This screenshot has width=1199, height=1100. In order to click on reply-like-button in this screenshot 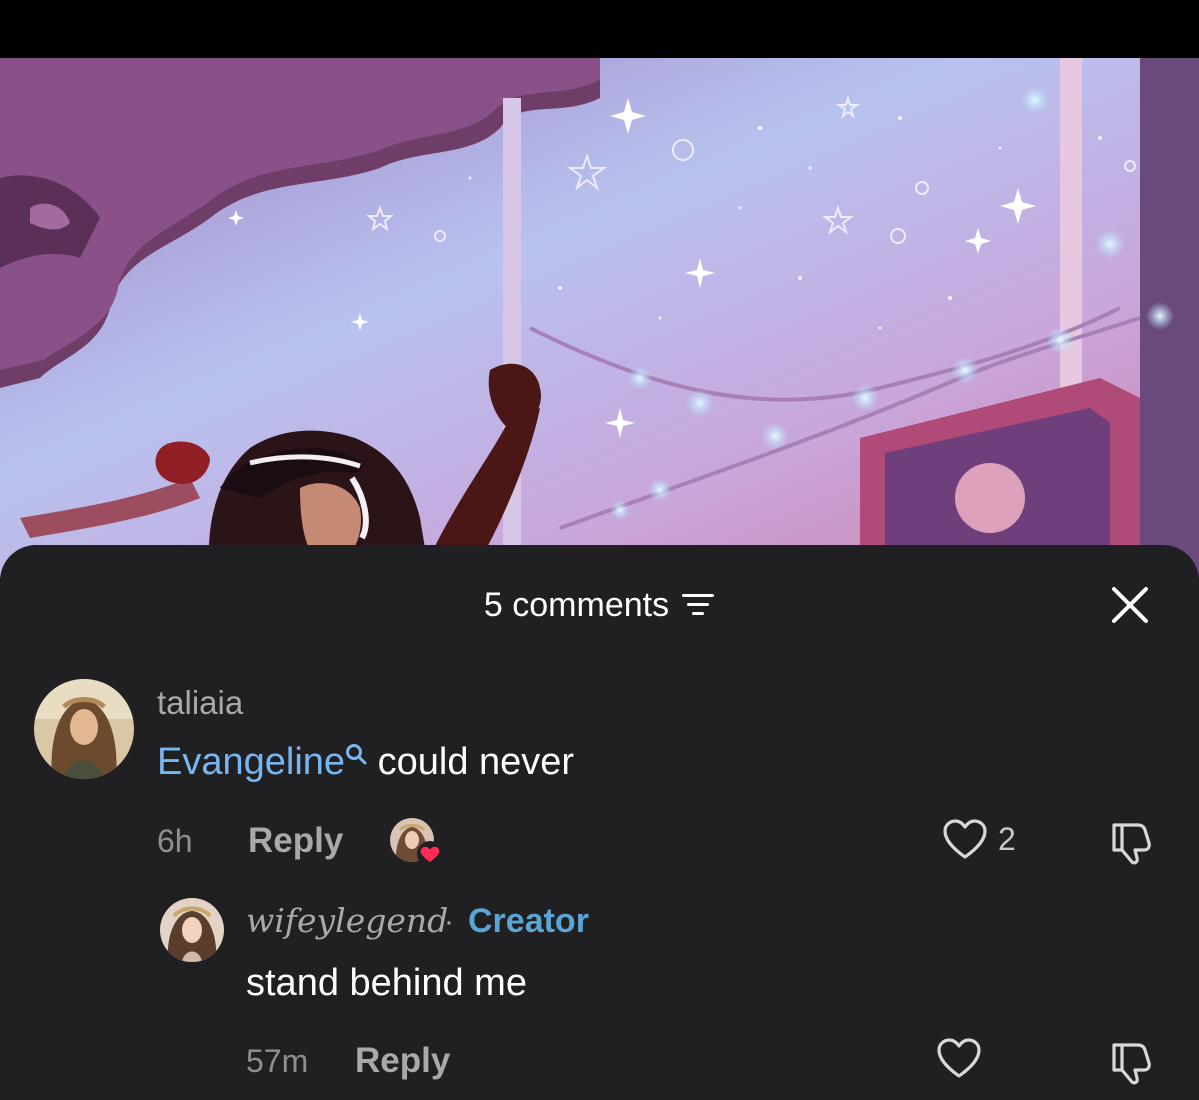, I will do `click(959, 1058)`.